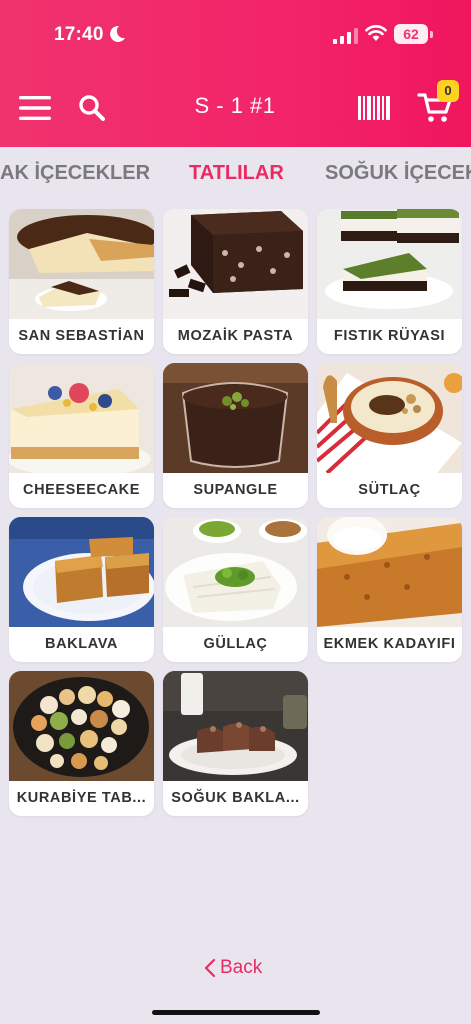  What do you see at coordinates (81, 490) in the screenshot?
I see `product-name: CHEESEECAKE` at bounding box center [81, 490].